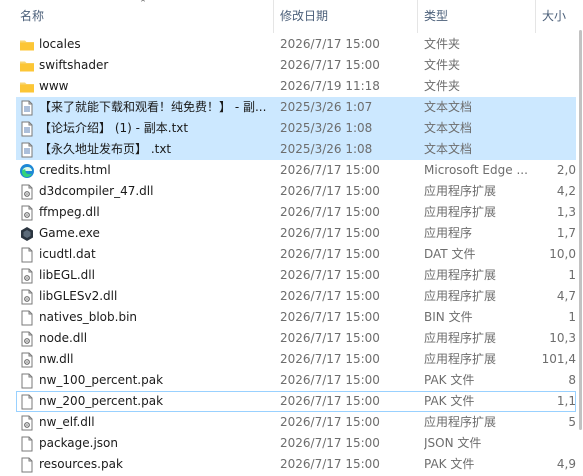 The width and height of the screenshot is (583, 476). I want to click on file-row: nw_100_percent.pak 2026/7/17 15:00 PAK 文件 8, so click(296, 380).